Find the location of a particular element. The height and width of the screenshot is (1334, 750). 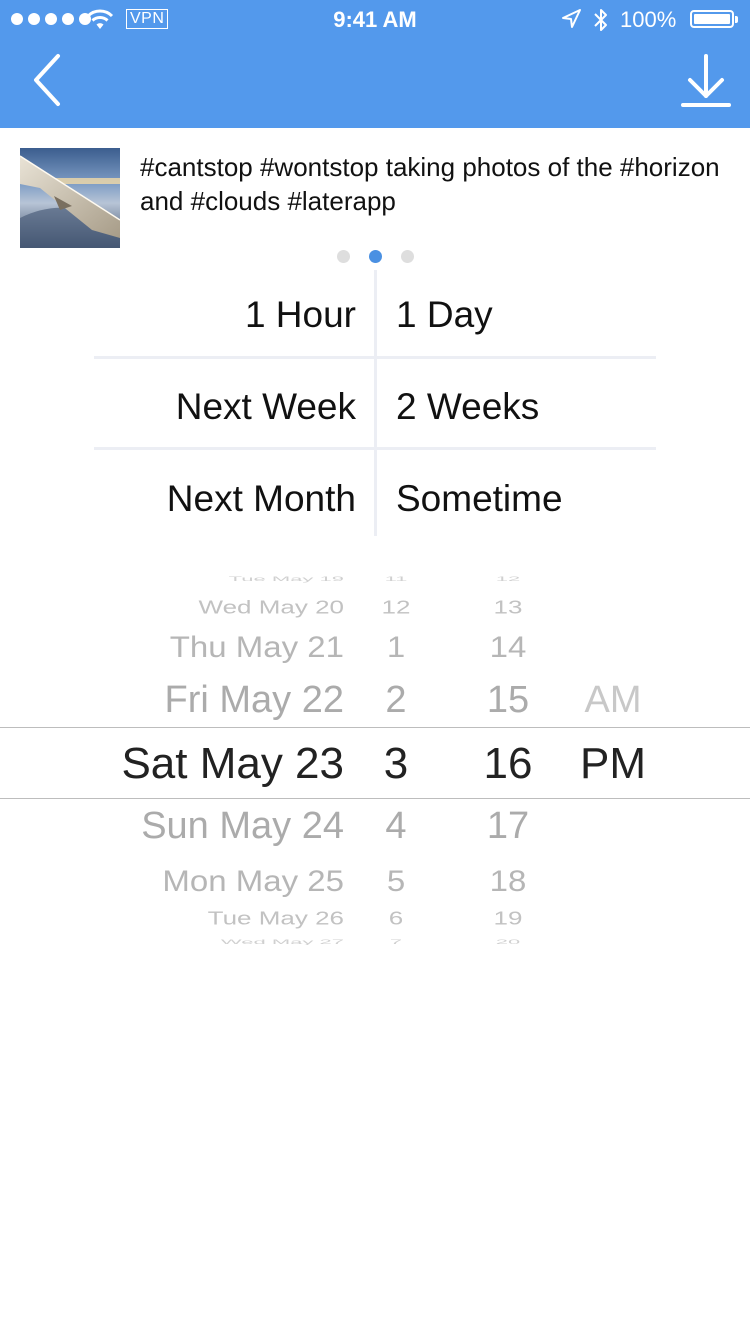

battery-percent: 100% is located at coordinates (648, 19).